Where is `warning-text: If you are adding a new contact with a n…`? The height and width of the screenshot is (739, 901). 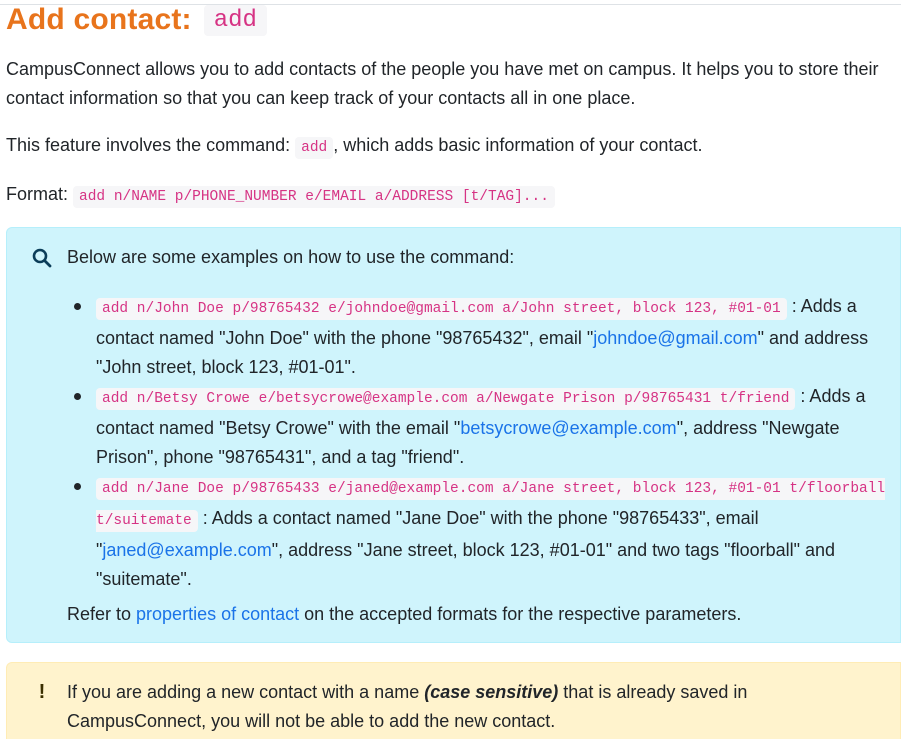 warning-text: If you are adding a new contact with a n… is located at coordinates (462, 707).